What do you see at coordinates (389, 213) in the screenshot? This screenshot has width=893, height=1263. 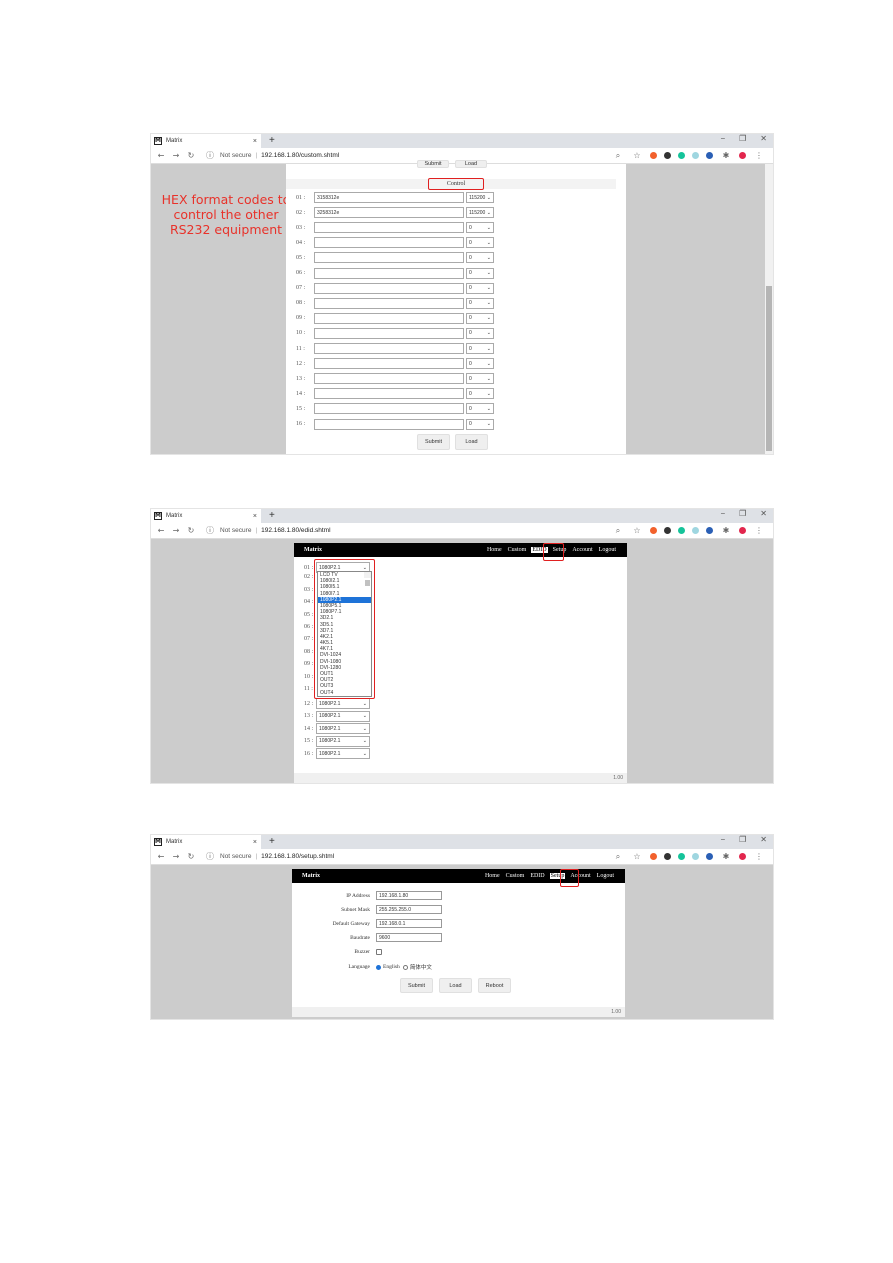 I see `hex-code-input: 3258312e` at bounding box center [389, 213].